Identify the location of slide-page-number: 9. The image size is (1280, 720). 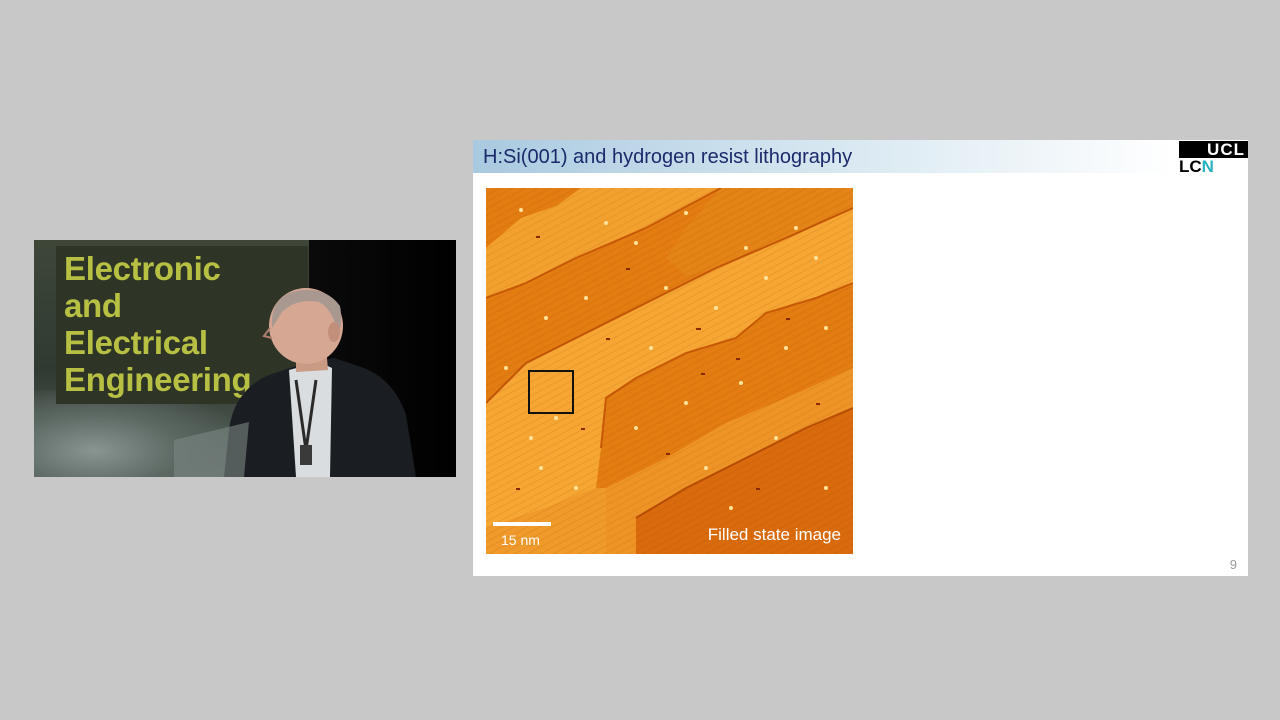
(1233, 564).